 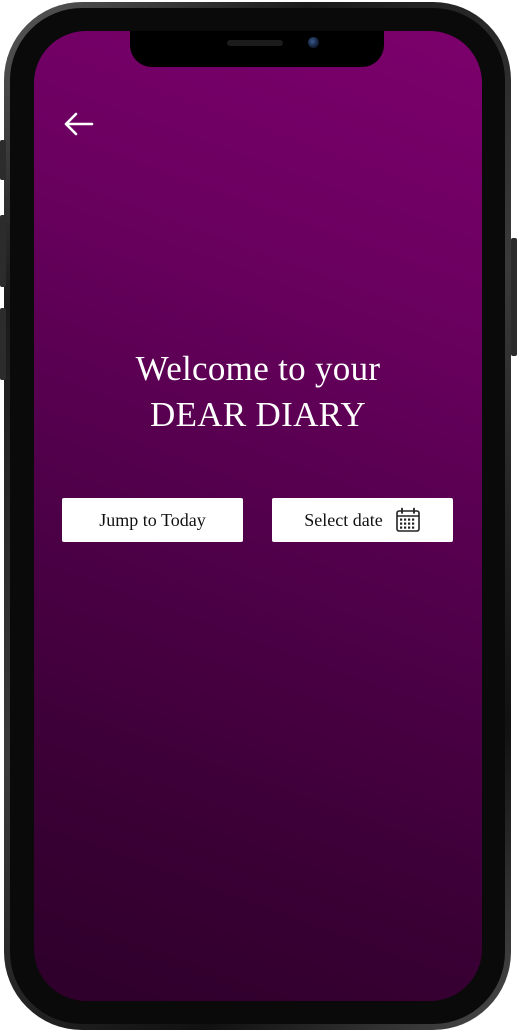 I want to click on speaker-grille, so click(x=255, y=43).